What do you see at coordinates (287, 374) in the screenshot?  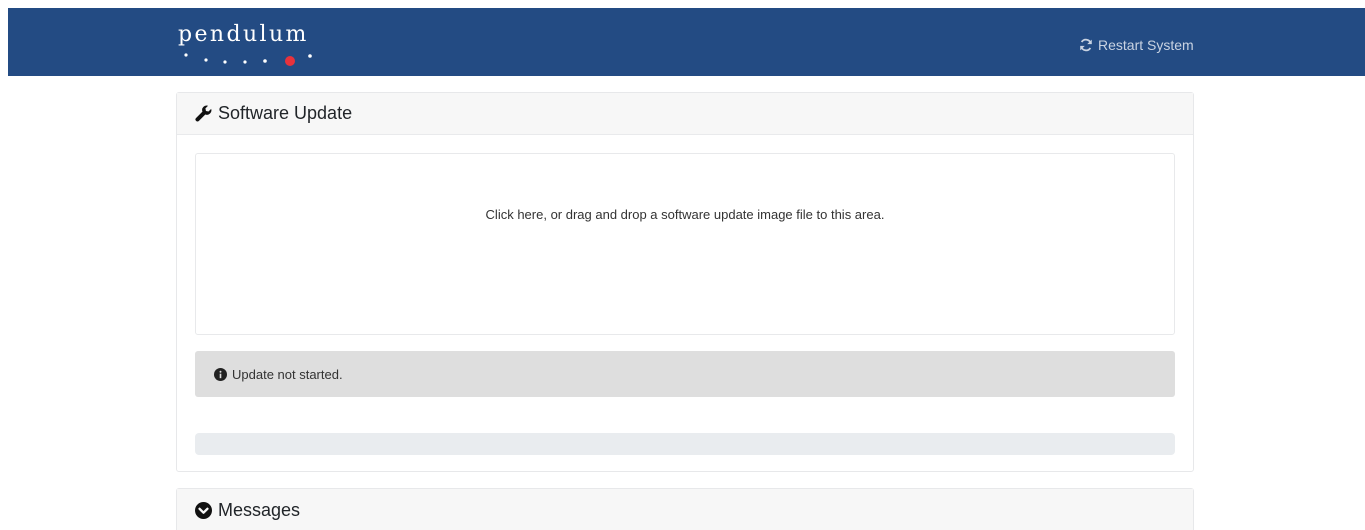 I see `update-status-text: Update not started.` at bounding box center [287, 374].